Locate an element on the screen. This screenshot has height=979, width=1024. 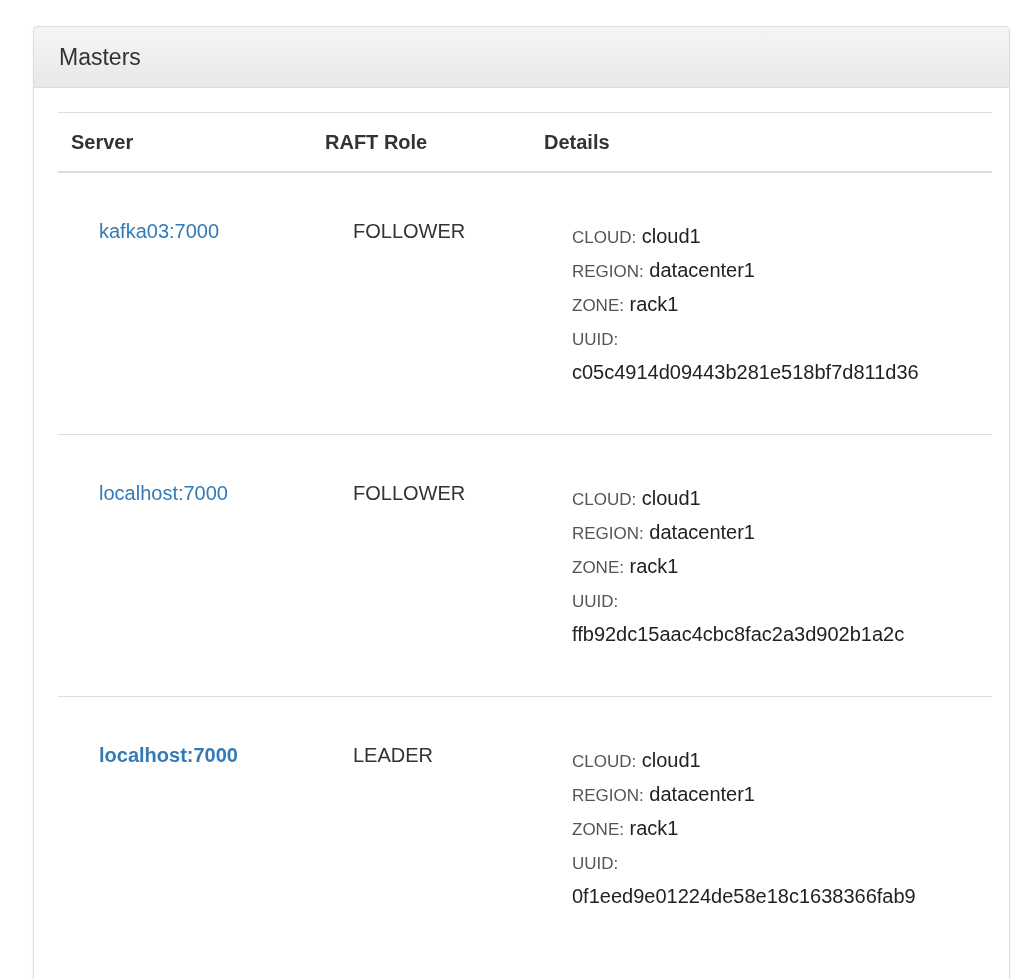
raft-role: LEADER is located at coordinates (393, 755).